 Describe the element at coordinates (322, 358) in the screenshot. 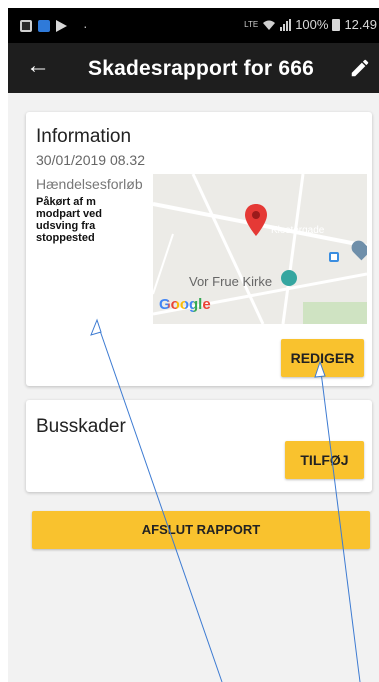

I see `edit-button: REDIGER` at that location.